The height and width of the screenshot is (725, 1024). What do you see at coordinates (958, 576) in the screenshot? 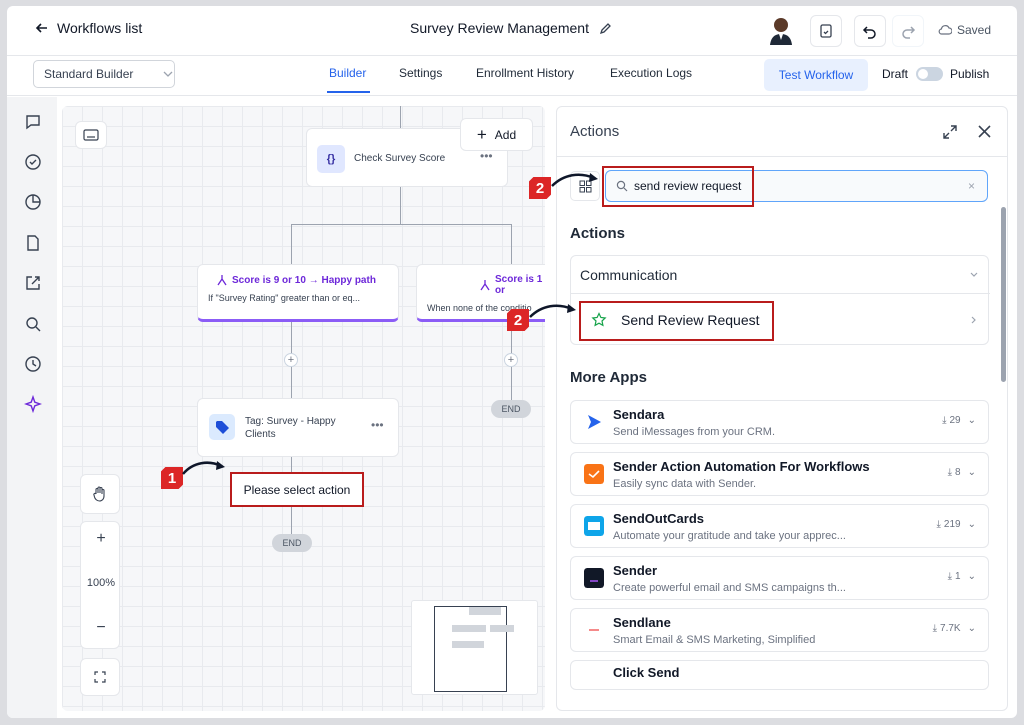
I see `count-value: 1` at bounding box center [958, 576].